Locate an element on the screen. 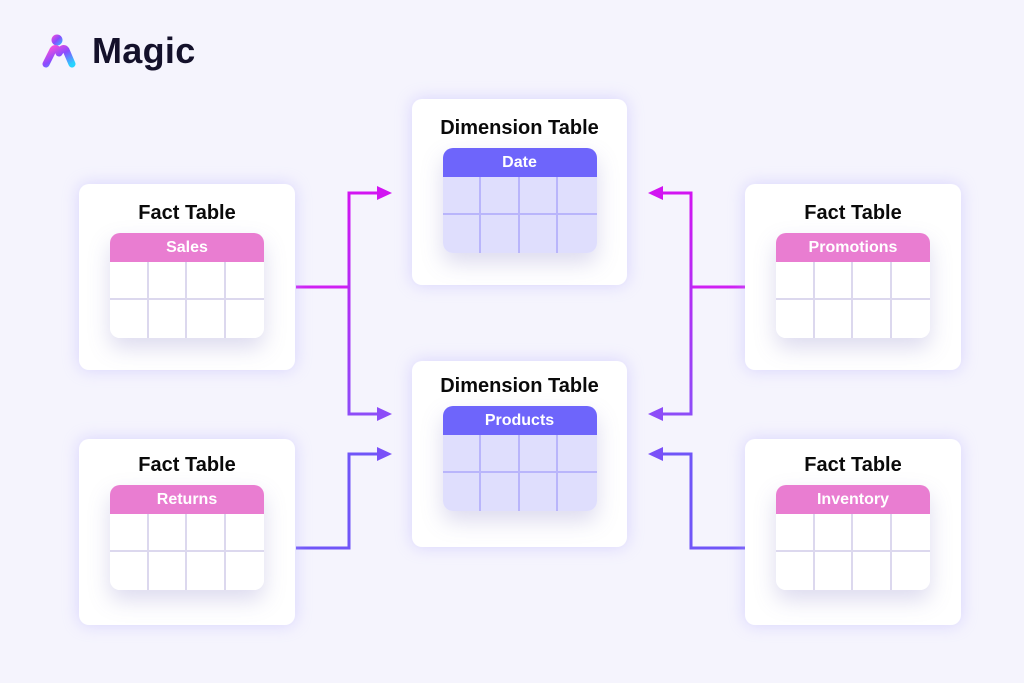  table-icon: Date is located at coordinates (519, 200).